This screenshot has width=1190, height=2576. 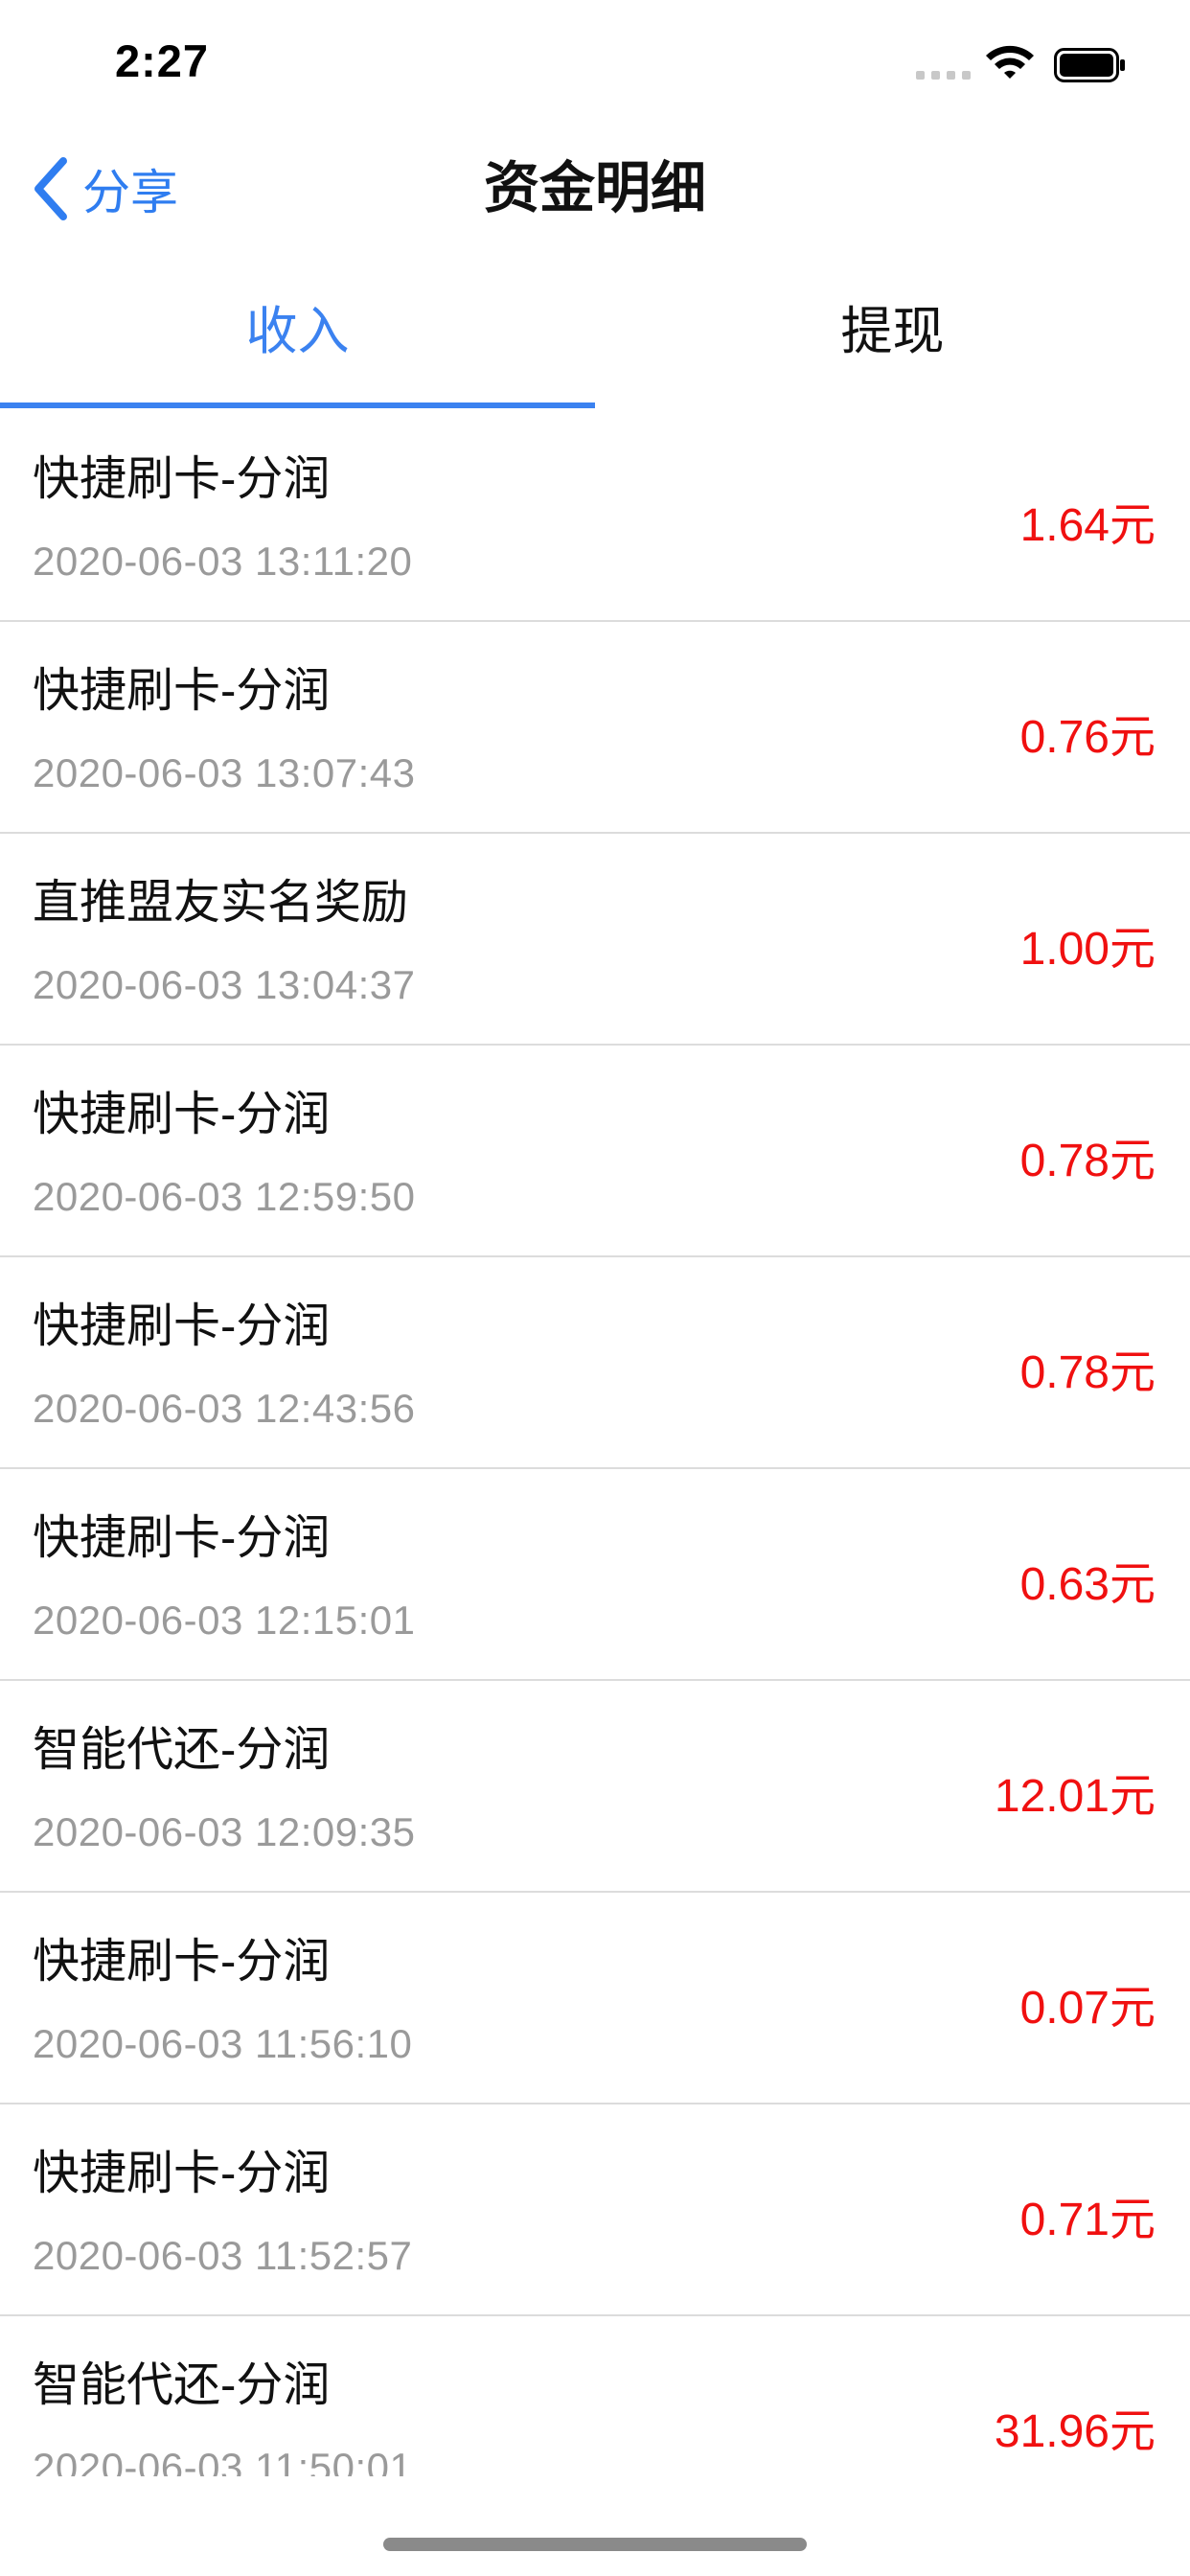 What do you see at coordinates (595, 516) in the screenshot?
I see `list-item: 快捷刷卡-分润 2020-06-03 13:11:20 1.64元` at bounding box center [595, 516].